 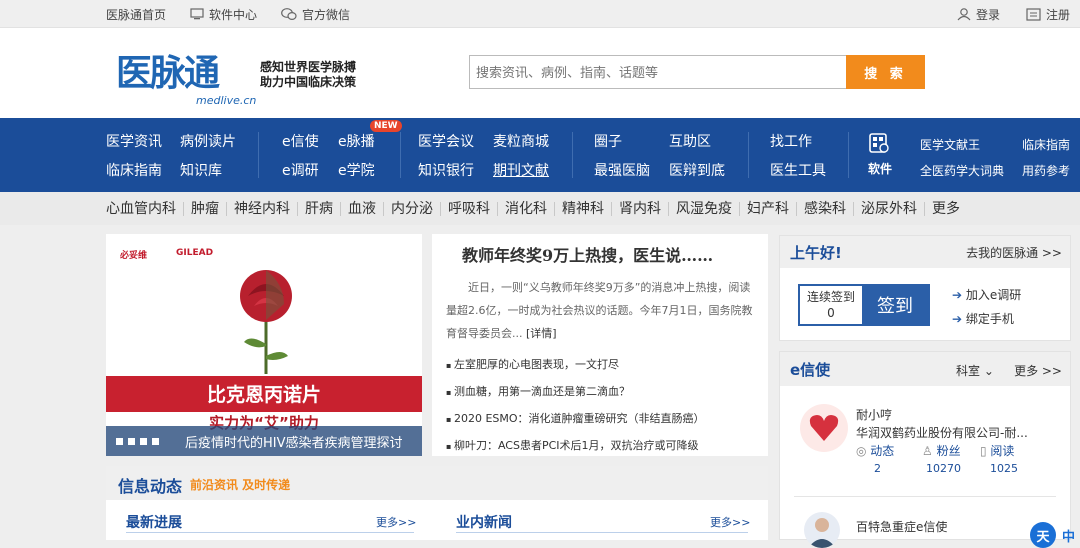 What do you see at coordinates (962, 170) in the screenshot?
I see `tool-dictionary: 全医药学大词典` at bounding box center [962, 170].